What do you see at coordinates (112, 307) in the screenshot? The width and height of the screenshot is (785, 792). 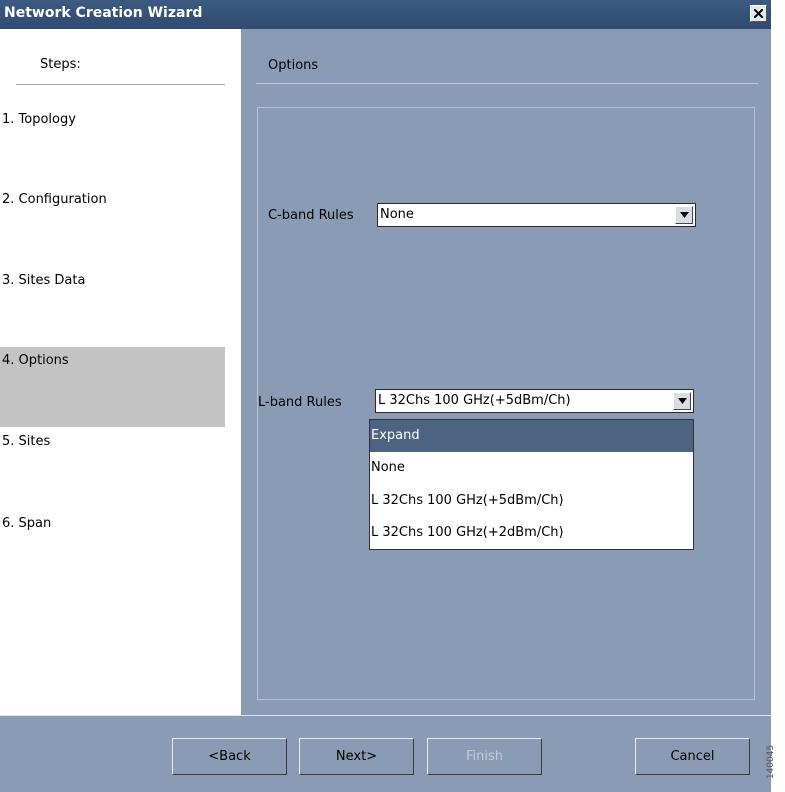 I see `step-sites-data: 3. Sites Data` at bounding box center [112, 307].